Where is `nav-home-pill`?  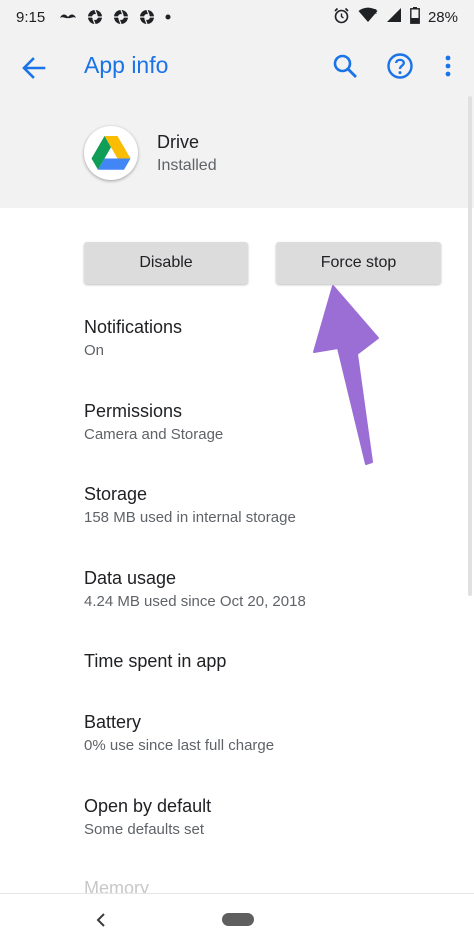 nav-home-pill is located at coordinates (238, 919).